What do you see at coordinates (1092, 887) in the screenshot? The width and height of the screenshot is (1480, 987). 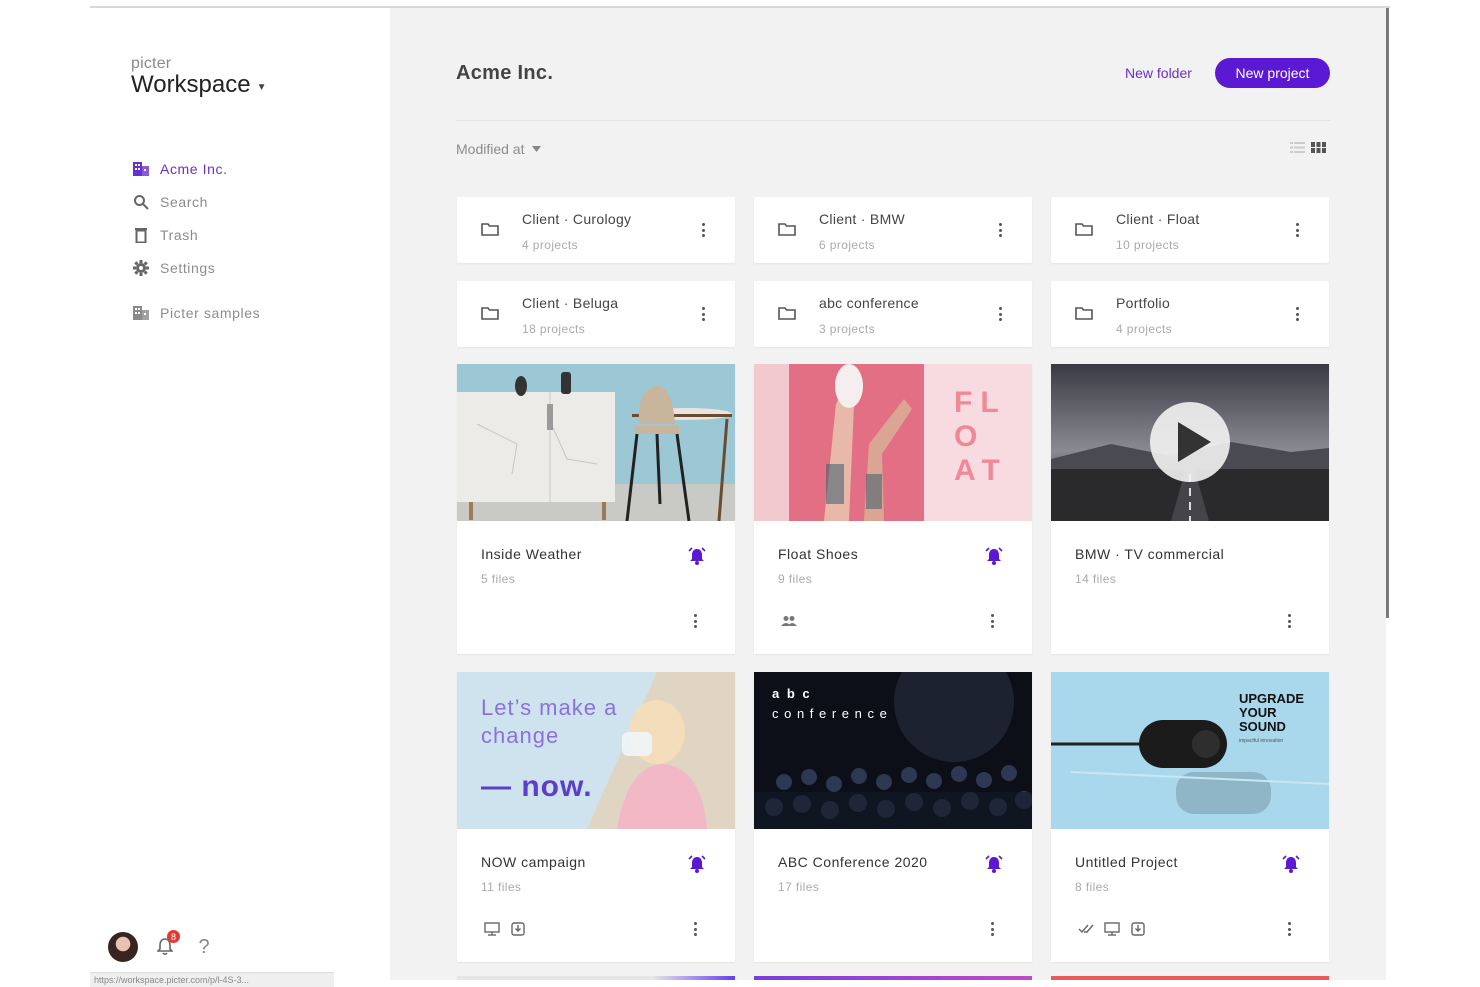 I see `project-file-count: 8 files` at bounding box center [1092, 887].